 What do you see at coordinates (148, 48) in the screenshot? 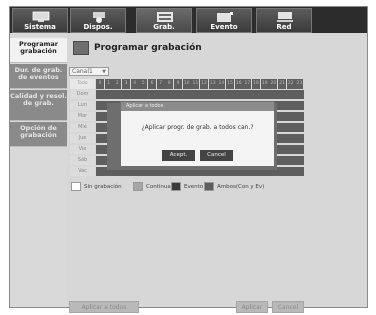
I see `page-title: Programar grabación` at bounding box center [148, 48].